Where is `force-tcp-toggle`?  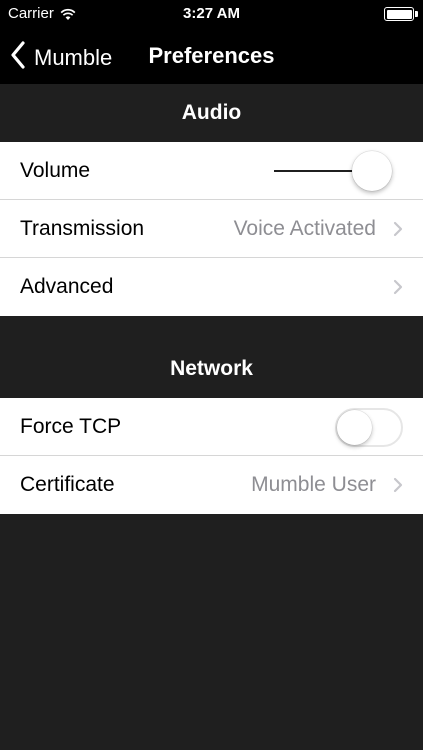 force-tcp-toggle is located at coordinates (369, 427).